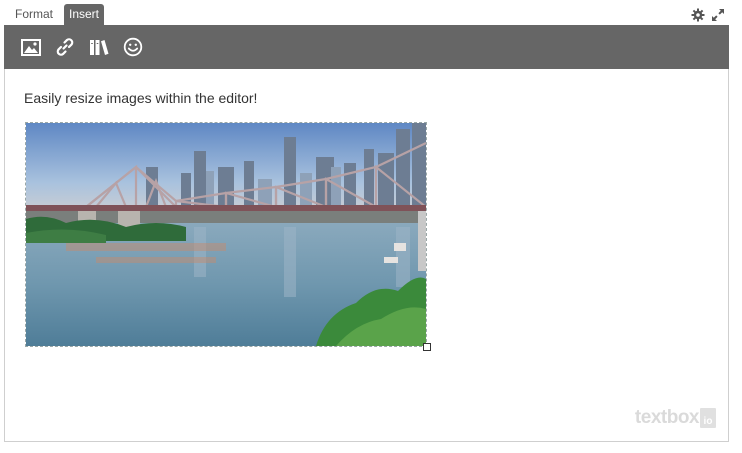 This screenshot has height=453, width=742. I want to click on gear-icon, so click(698, 15).